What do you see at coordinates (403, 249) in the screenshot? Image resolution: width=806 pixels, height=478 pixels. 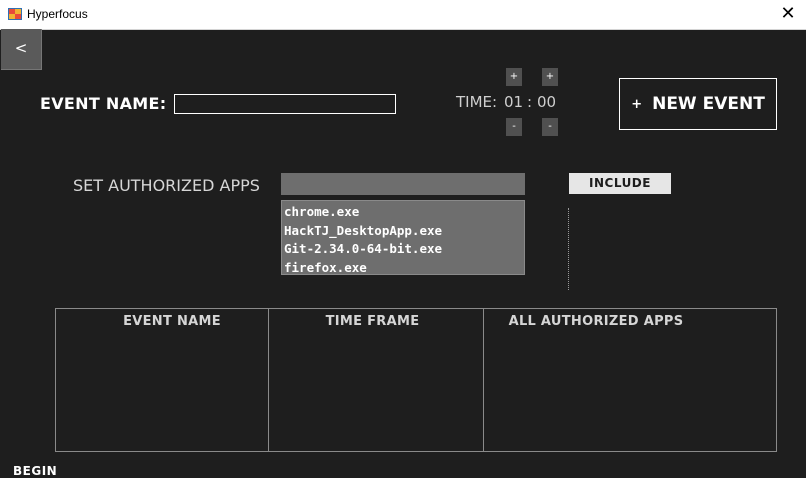 I see `list-item: Git-2.34.0-64-bit.exe` at bounding box center [403, 249].